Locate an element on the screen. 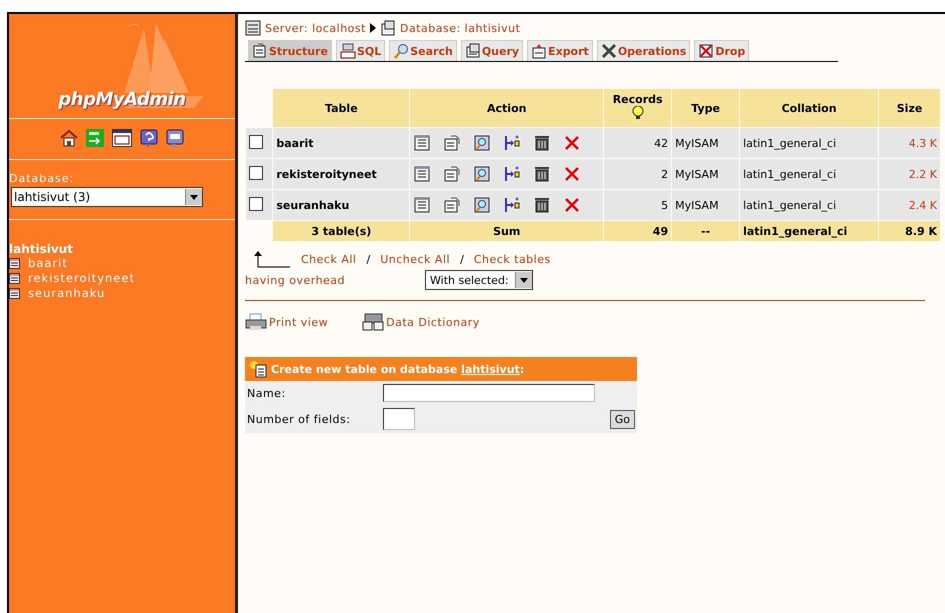 This screenshot has width=945, height=613. database-label: Database: is located at coordinates (42, 178).